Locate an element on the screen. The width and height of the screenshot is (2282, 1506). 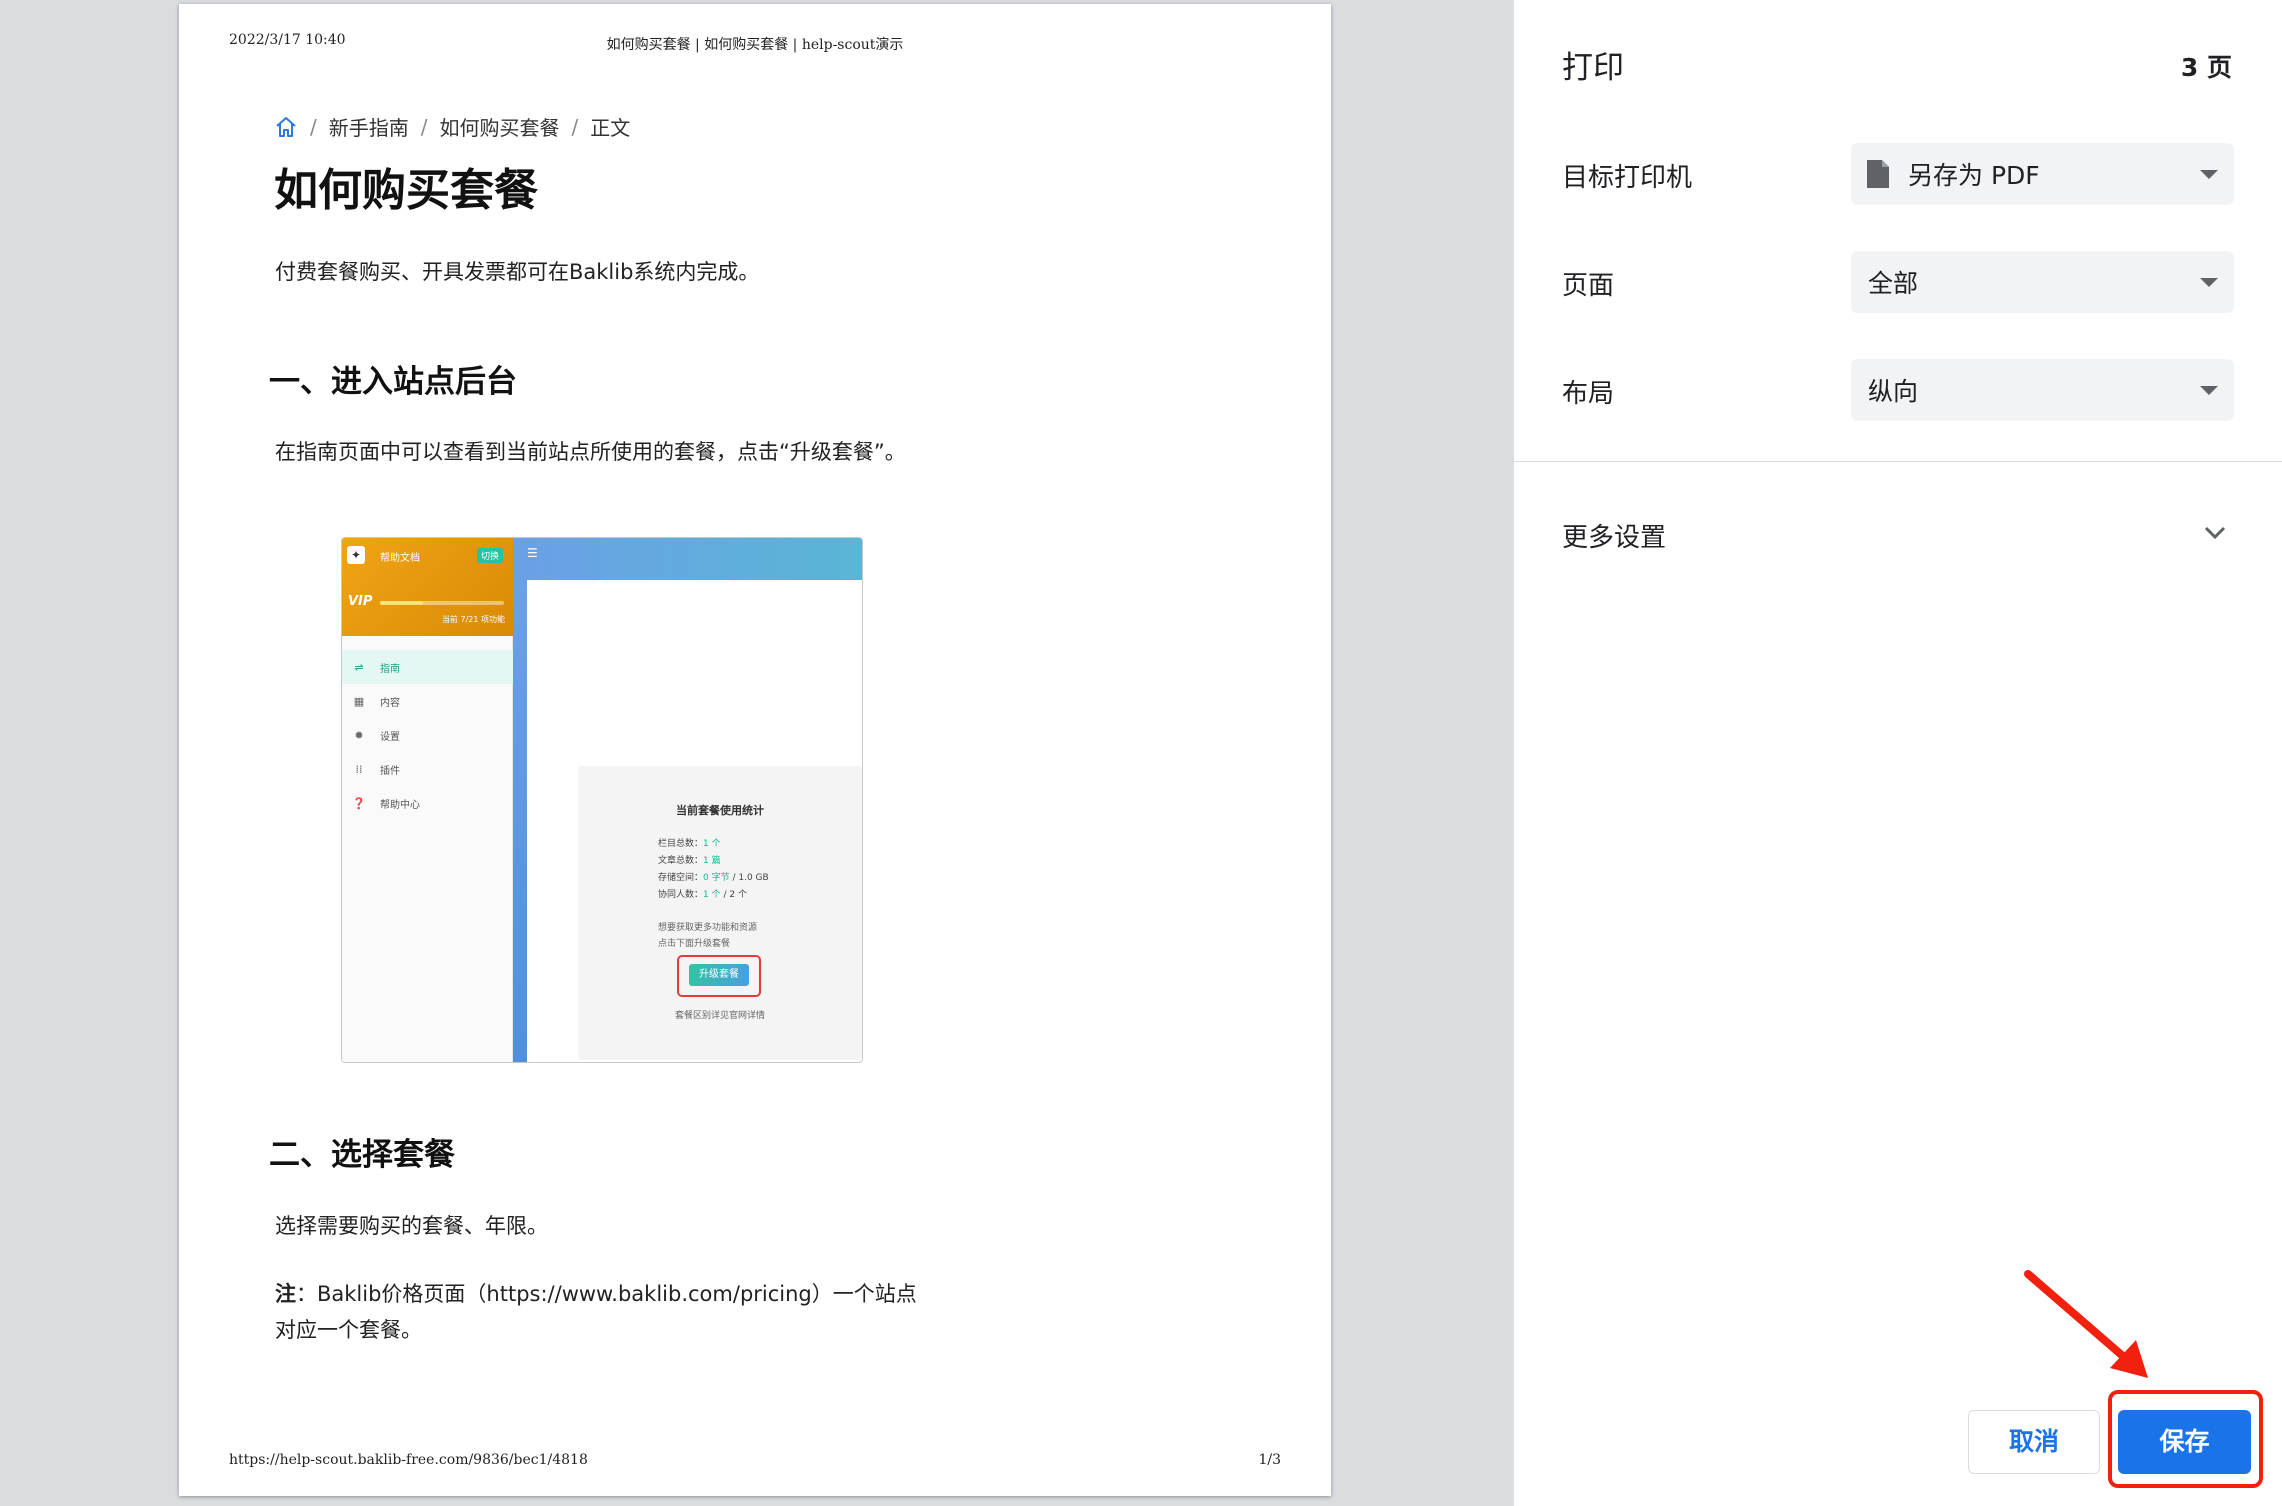
screenshot-expire-text: 当前 7/21 项功能 is located at coordinates (473, 619).